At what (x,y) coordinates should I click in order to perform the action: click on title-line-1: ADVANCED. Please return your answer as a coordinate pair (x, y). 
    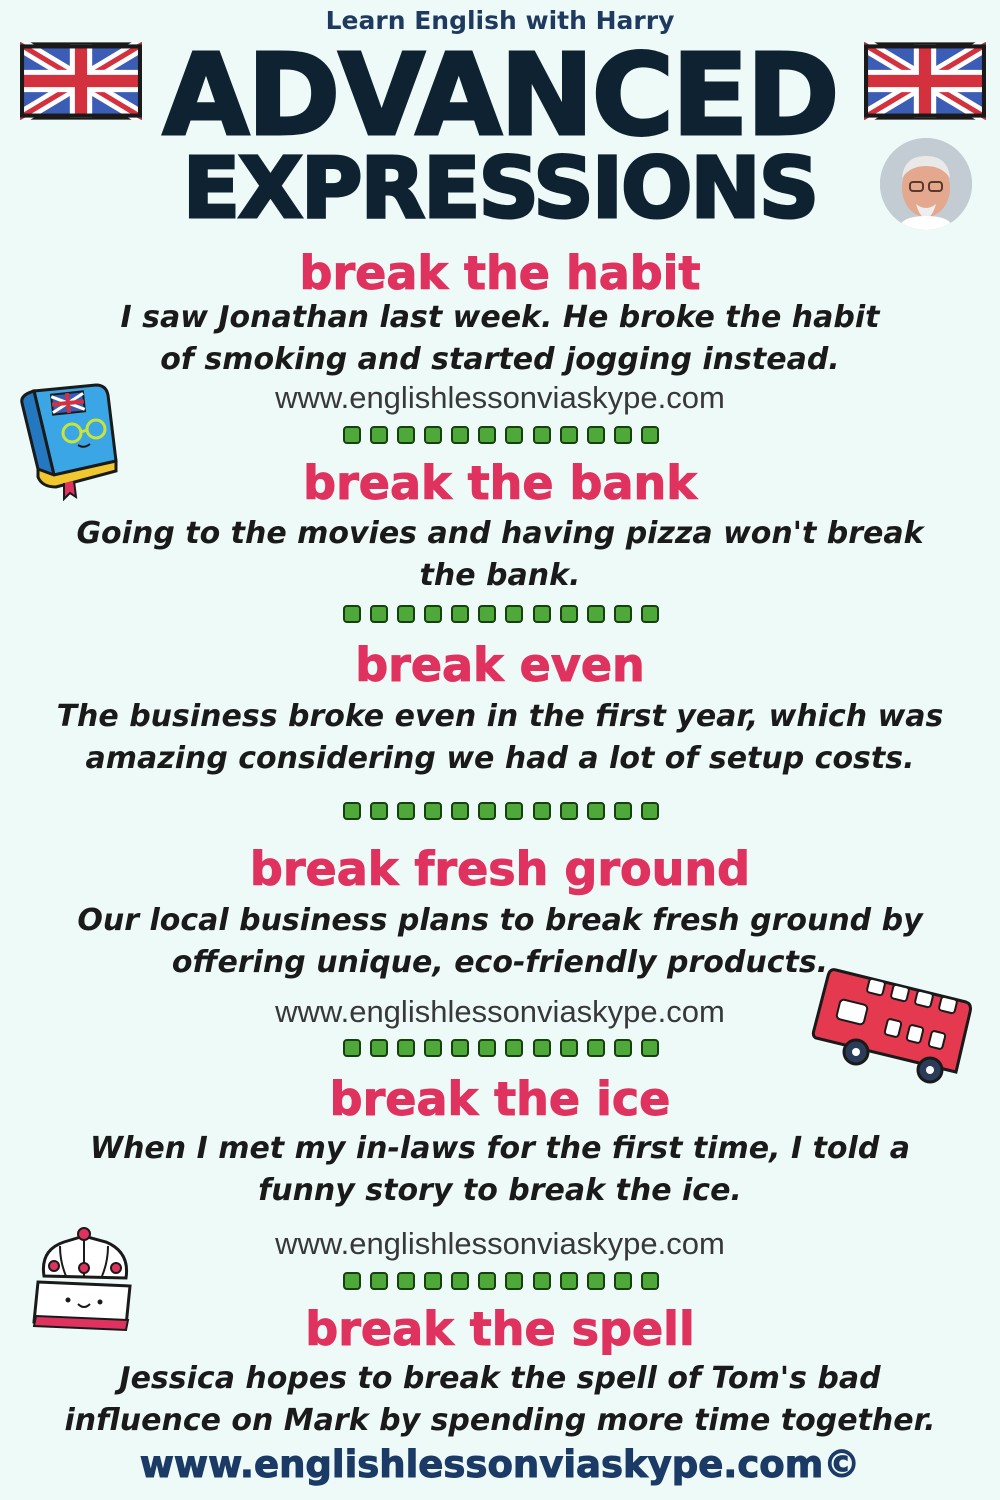
    Looking at the image, I should click on (501, 96).